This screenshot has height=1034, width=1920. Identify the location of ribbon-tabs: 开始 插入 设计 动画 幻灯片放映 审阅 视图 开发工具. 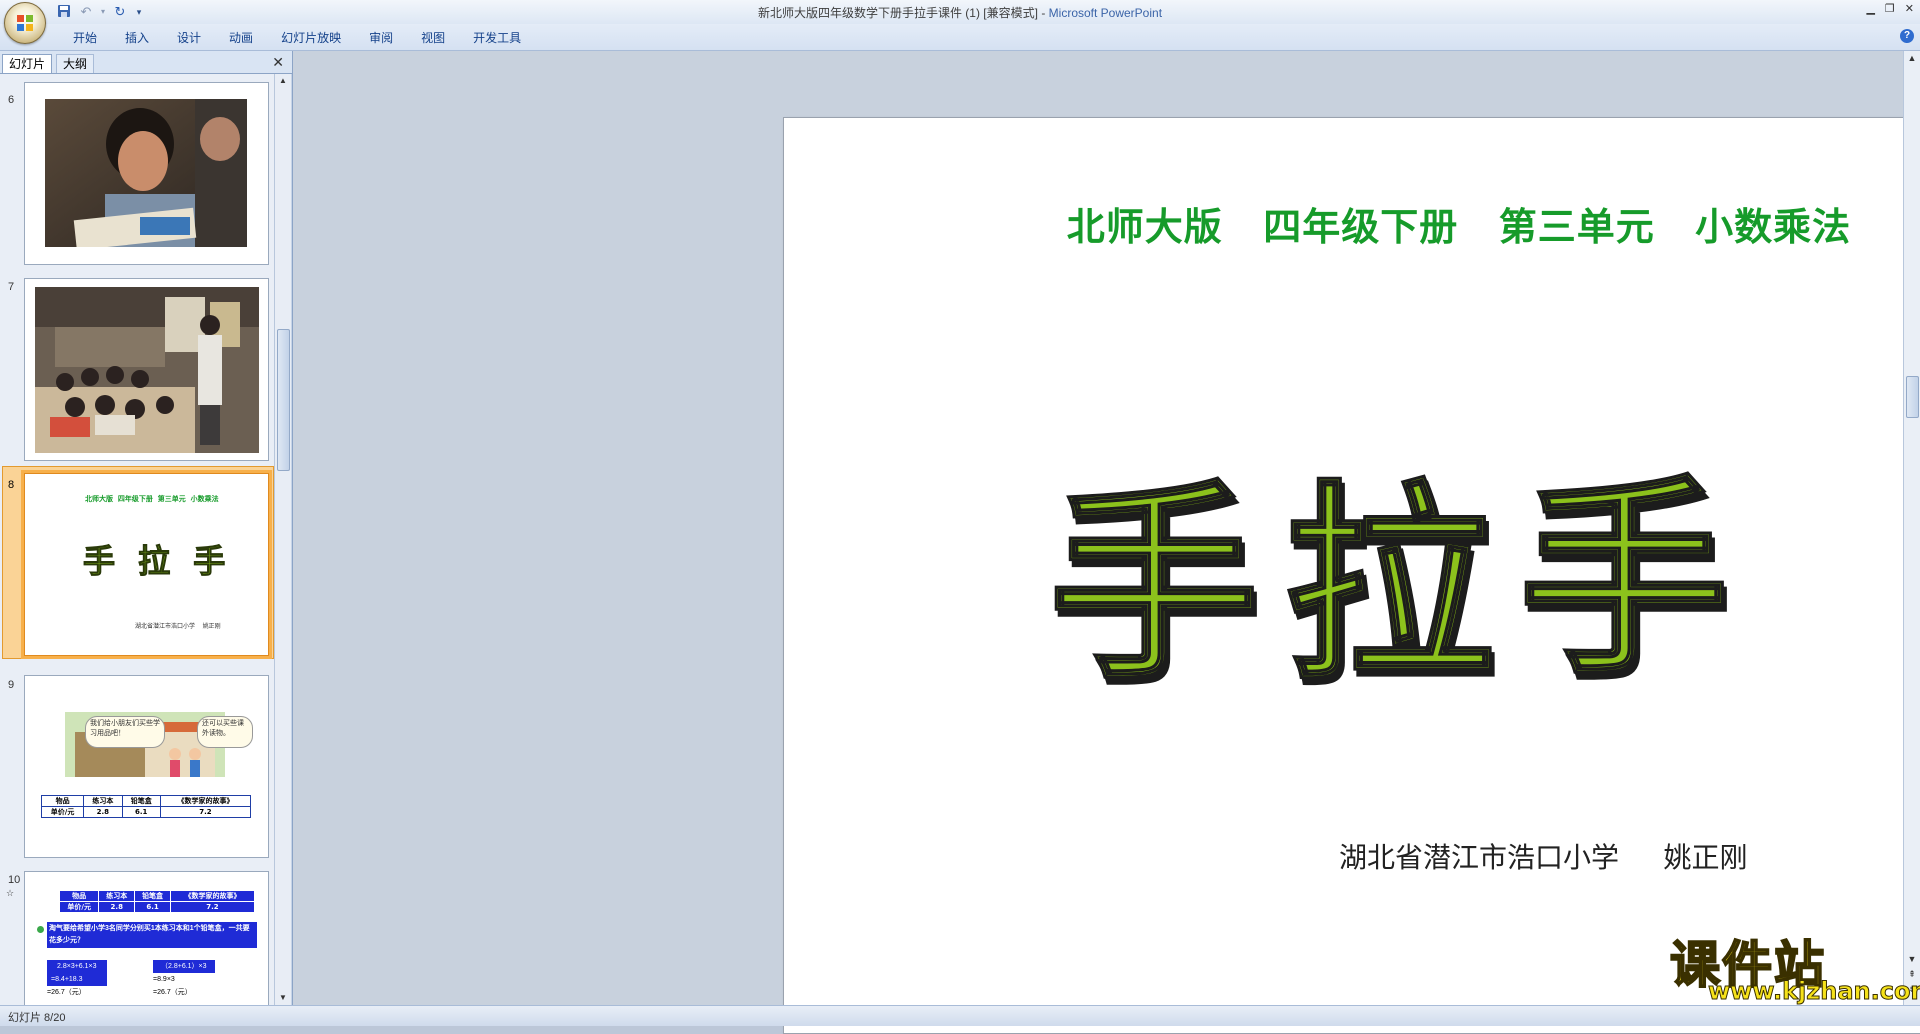
(296, 38).